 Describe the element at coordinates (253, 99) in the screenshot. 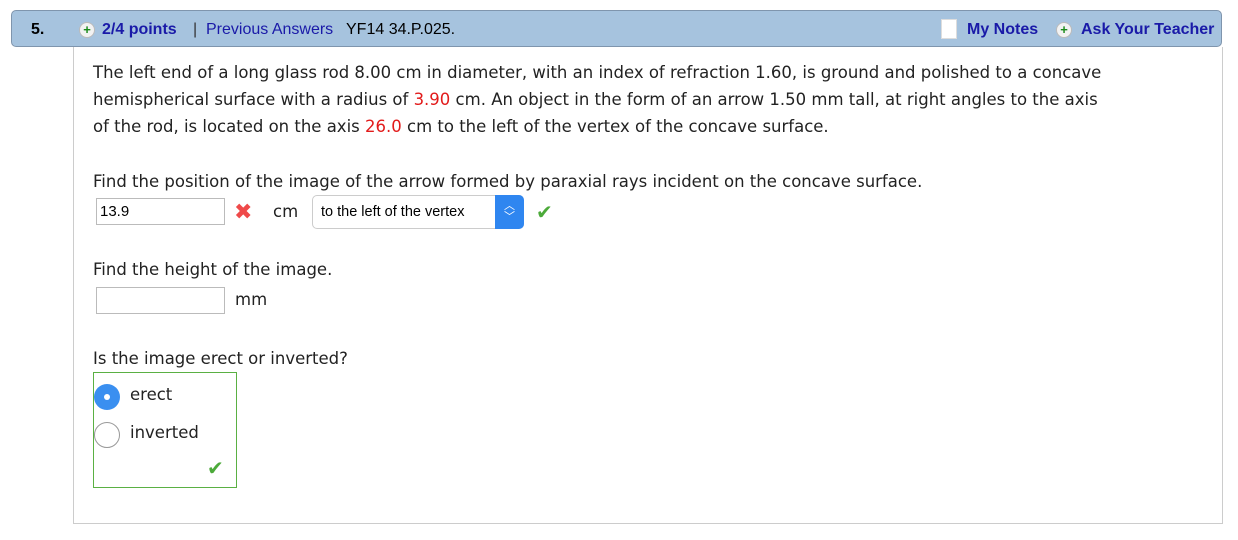

I see `text: hemispherical surface with a radius of` at that location.